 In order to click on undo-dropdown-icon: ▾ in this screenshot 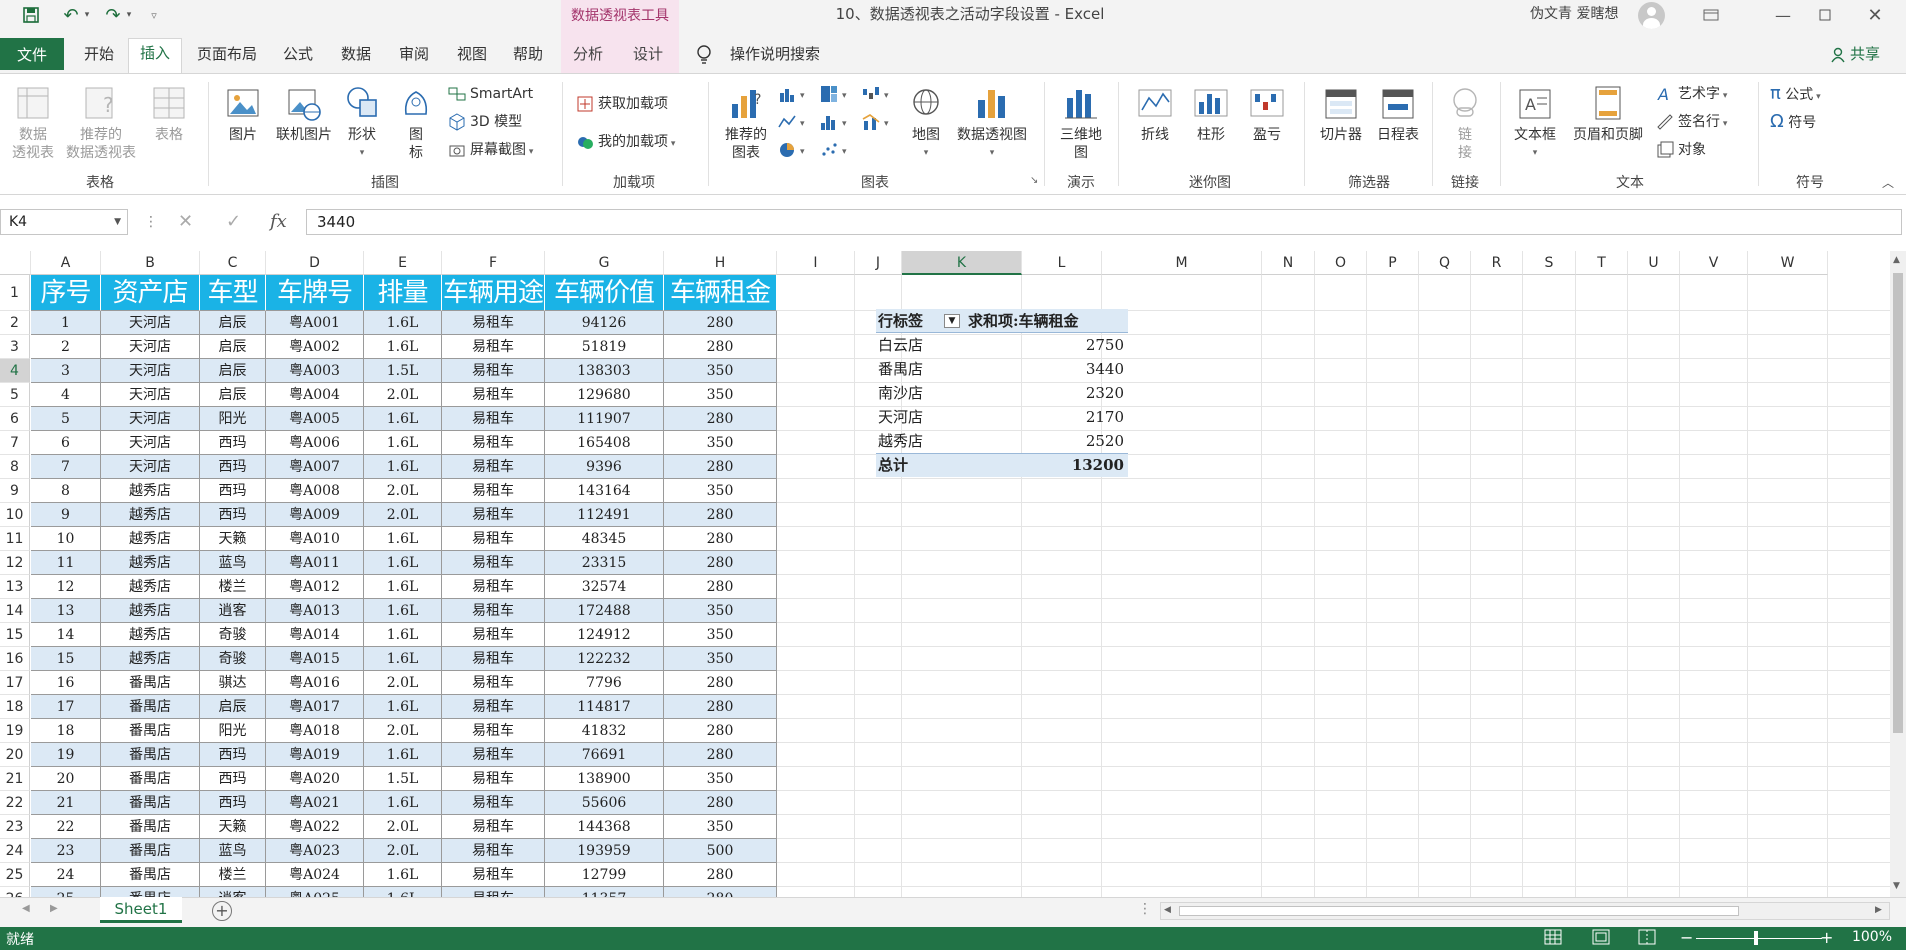, I will do `click(87, 15)`.